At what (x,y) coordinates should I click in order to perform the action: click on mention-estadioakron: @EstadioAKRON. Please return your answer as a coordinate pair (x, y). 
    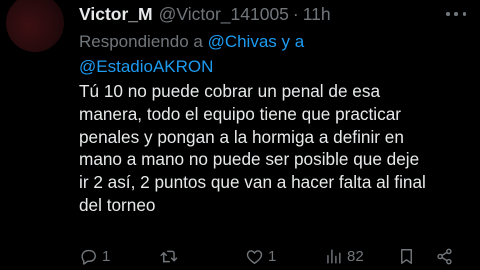
    Looking at the image, I should click on (146, 66).